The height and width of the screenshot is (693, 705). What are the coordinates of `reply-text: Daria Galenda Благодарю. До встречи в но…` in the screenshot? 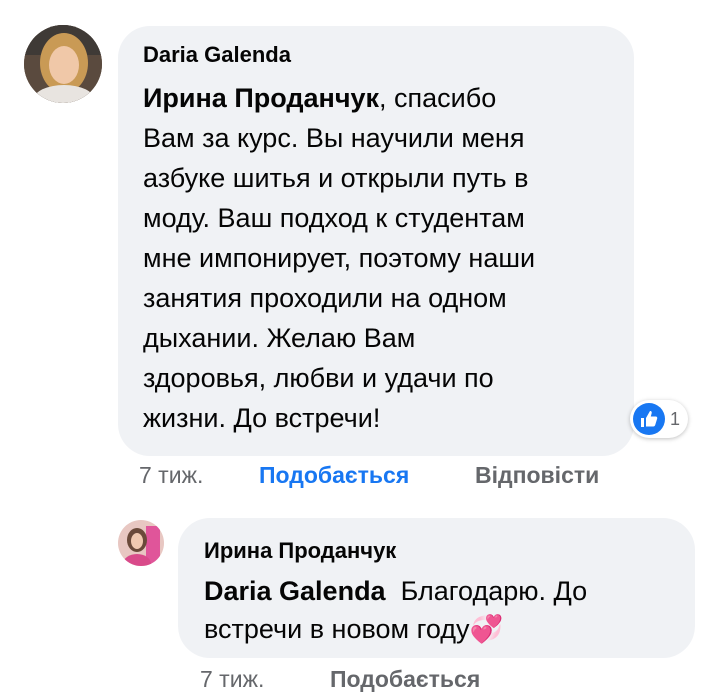 It's located at (444, 610).